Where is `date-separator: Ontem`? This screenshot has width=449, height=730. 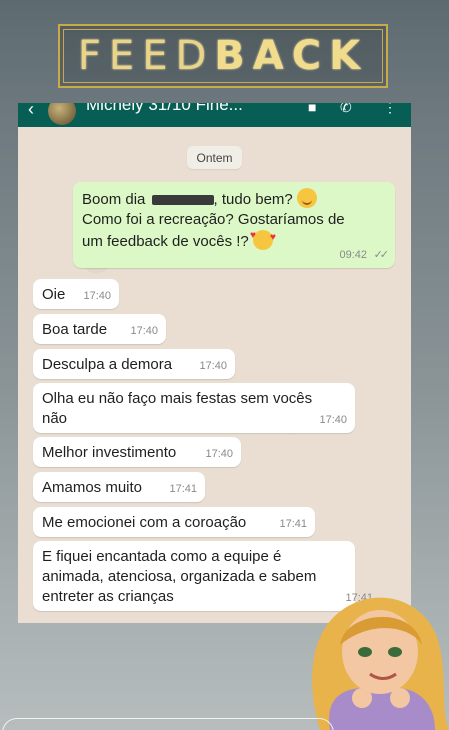
date-separator: Ontem is located at coordinates (214, 157).